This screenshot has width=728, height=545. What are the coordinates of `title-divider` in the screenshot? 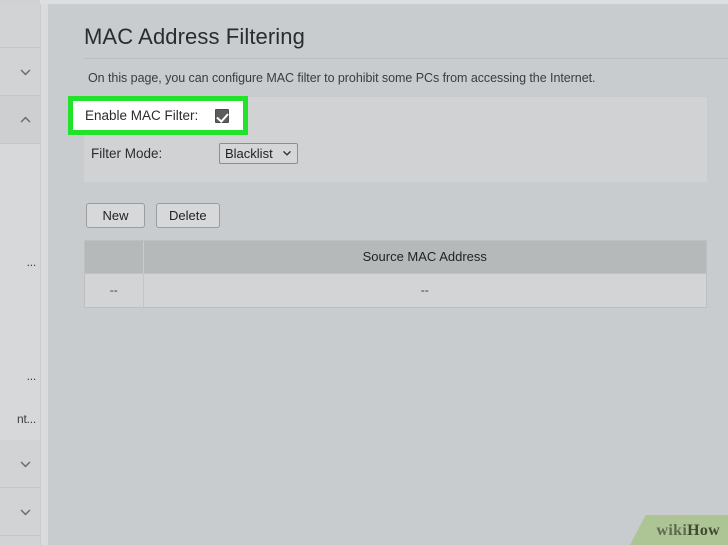 It's located at (406, 58).